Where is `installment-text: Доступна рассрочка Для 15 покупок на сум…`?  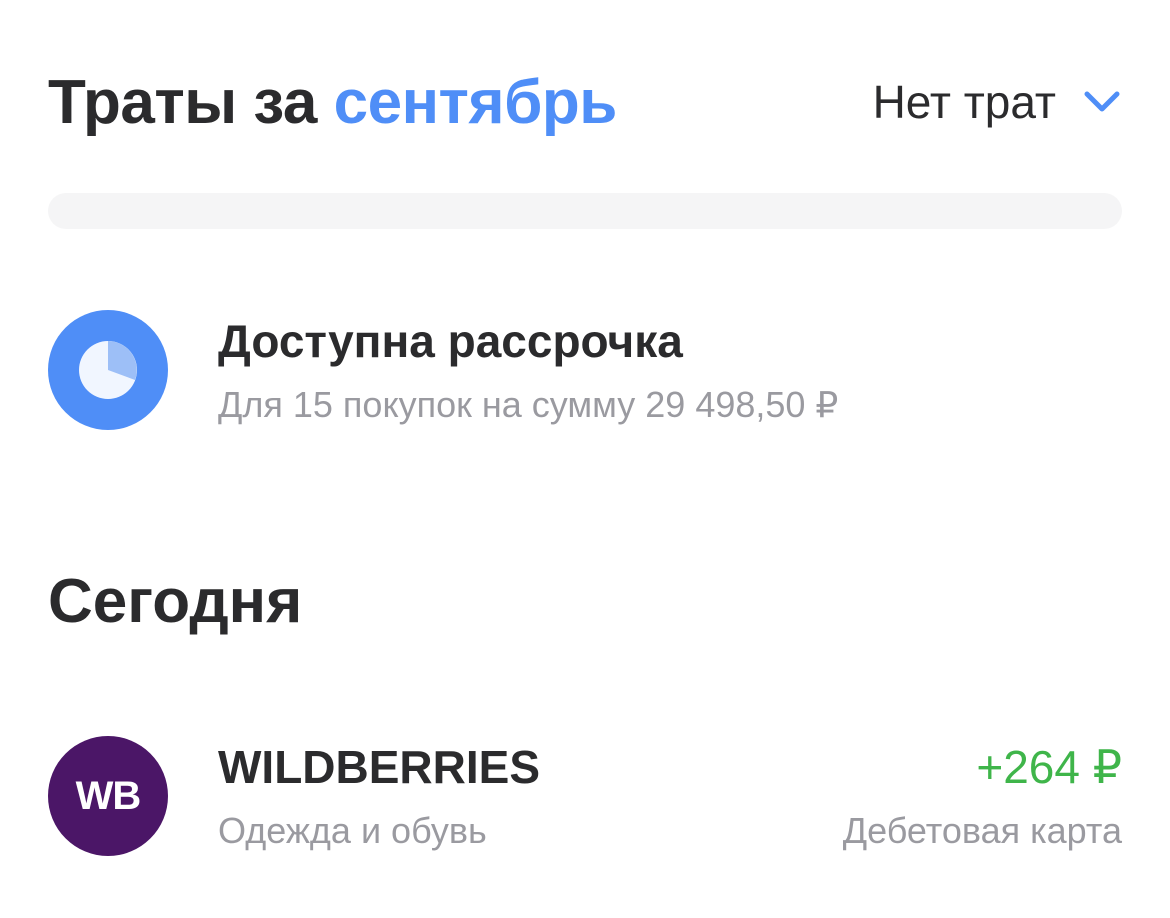 installment-text: Доступна рассрочка Для 15 покупок на сум… is located at coordinates (528, 370).